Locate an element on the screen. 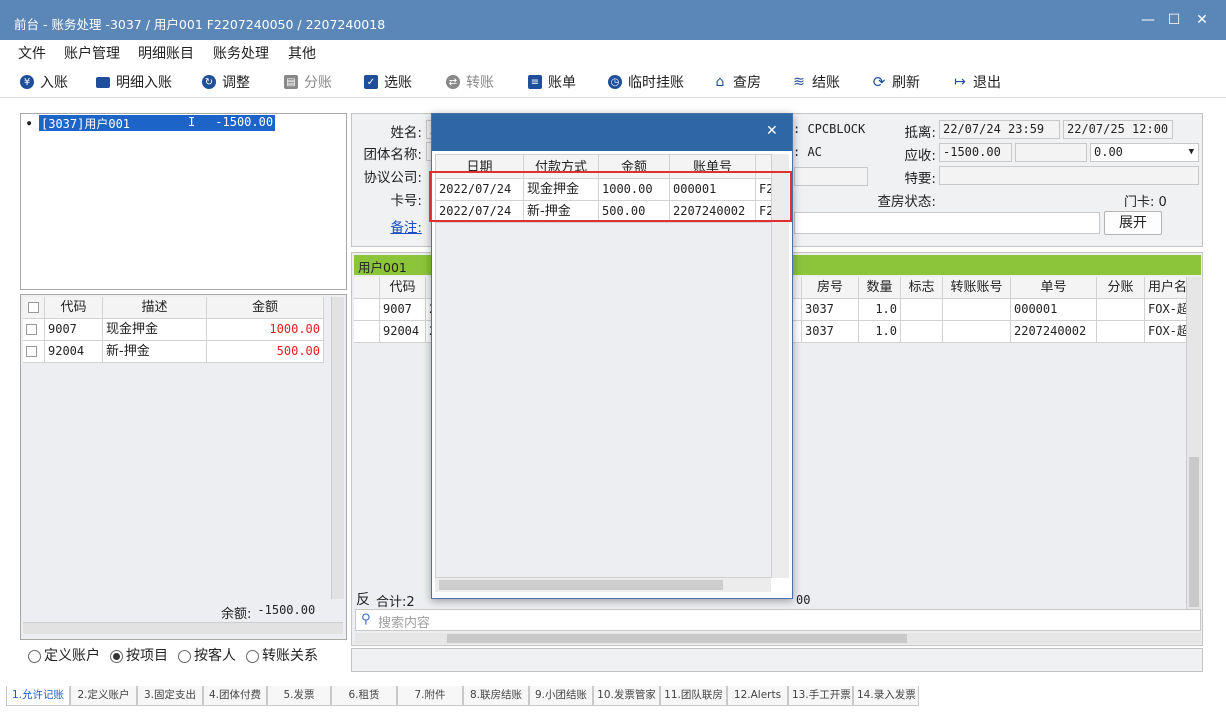  remark-link: 备注: is located at coordinates (390, 226).